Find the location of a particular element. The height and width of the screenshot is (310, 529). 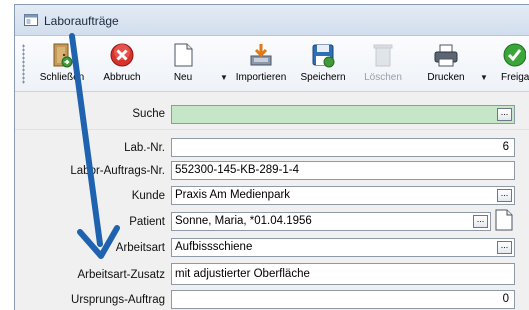

print-button-label: Drucken is located at coordinates (446, 77).